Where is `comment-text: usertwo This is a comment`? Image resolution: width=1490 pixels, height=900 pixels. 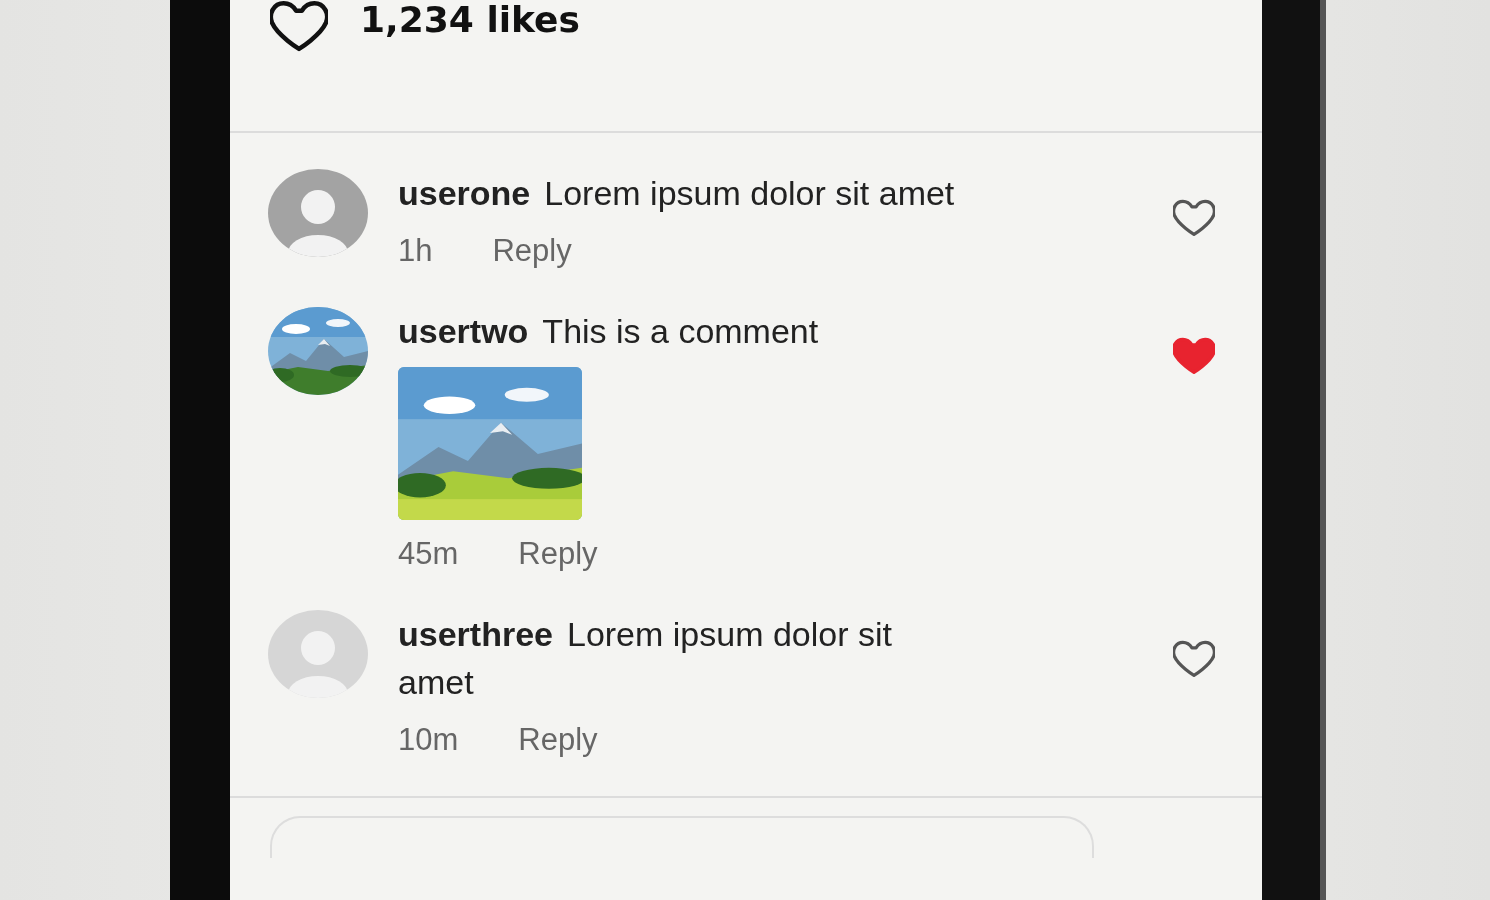
comment-text: usertwo This is a comment is located at coordinates (609, 331).